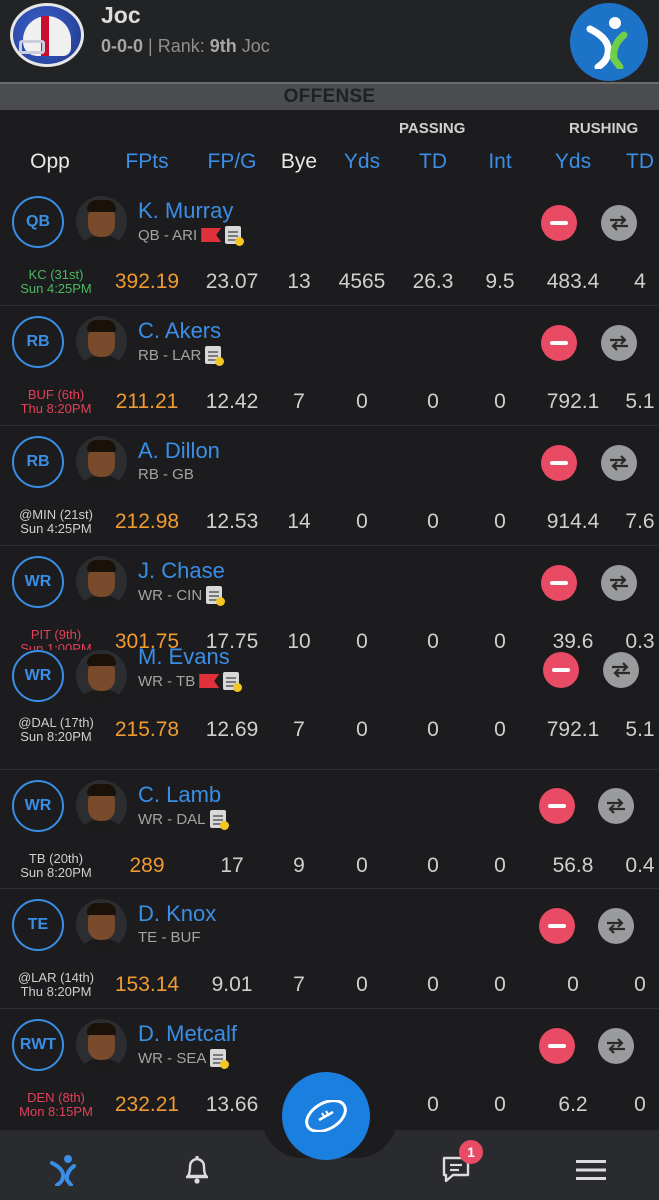 The image size is (659, 1200). Describe the element at coordinates (56, 977) in the screenshot. I see `opponent-team: @LAR (14th)` at that location.